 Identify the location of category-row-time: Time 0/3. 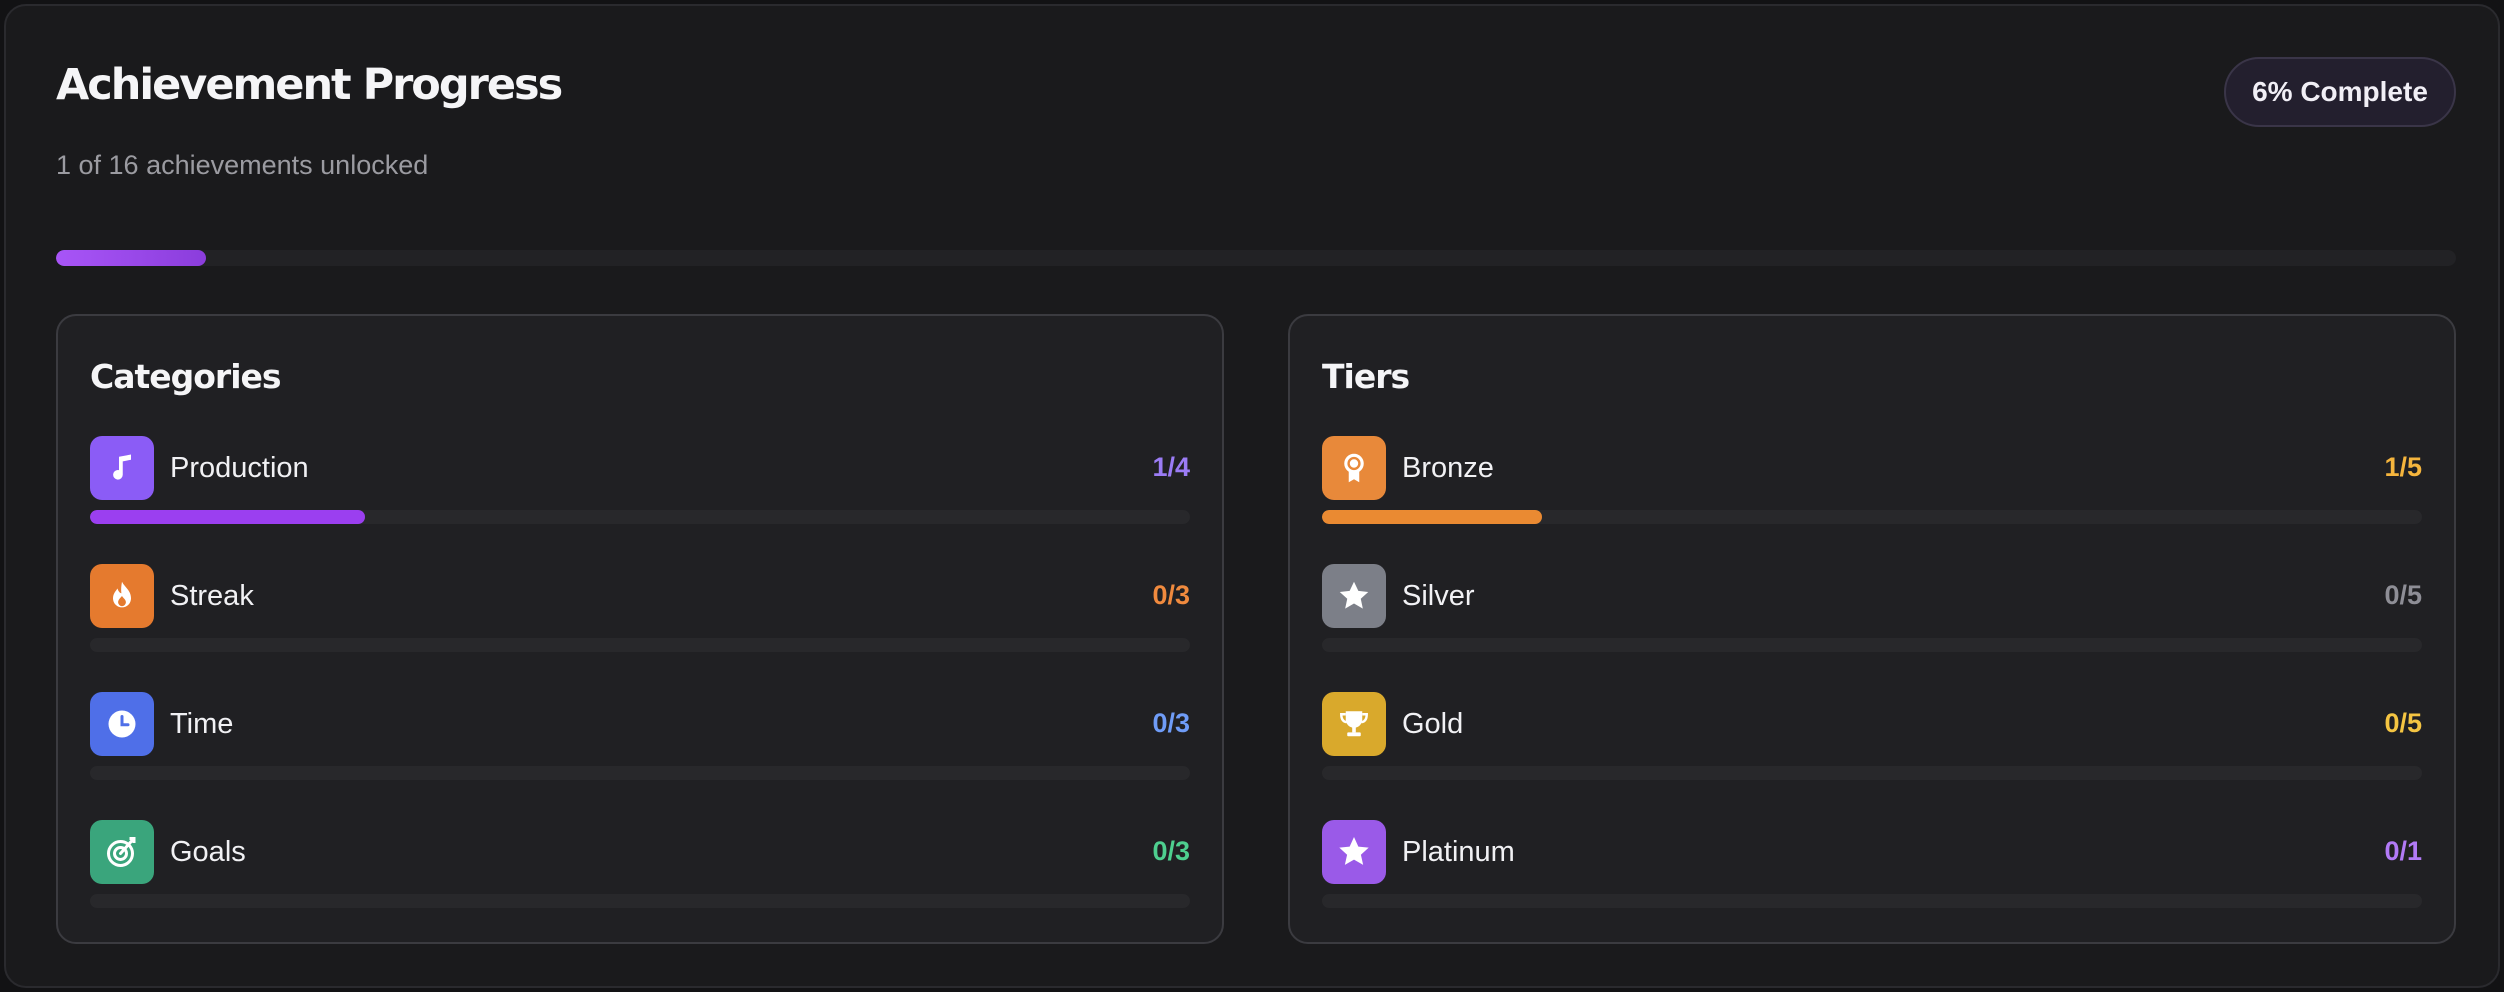
(640, 739).